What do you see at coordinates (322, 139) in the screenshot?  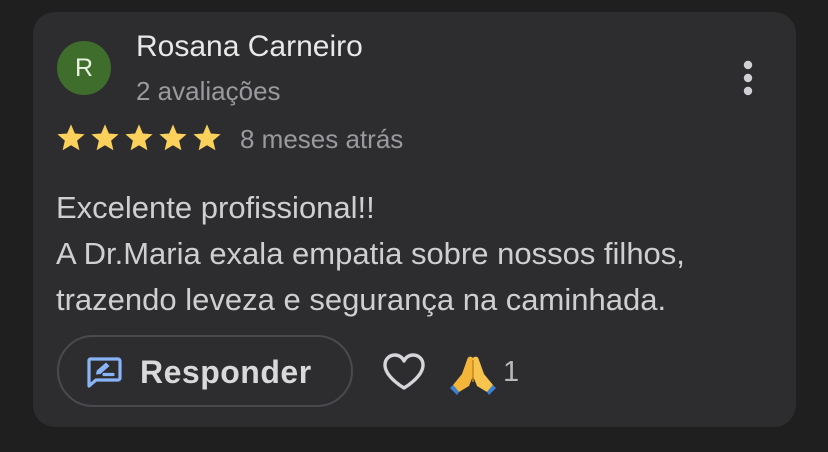 I see `review-time: 8 meses atrás` at bounding box center [322, 139].